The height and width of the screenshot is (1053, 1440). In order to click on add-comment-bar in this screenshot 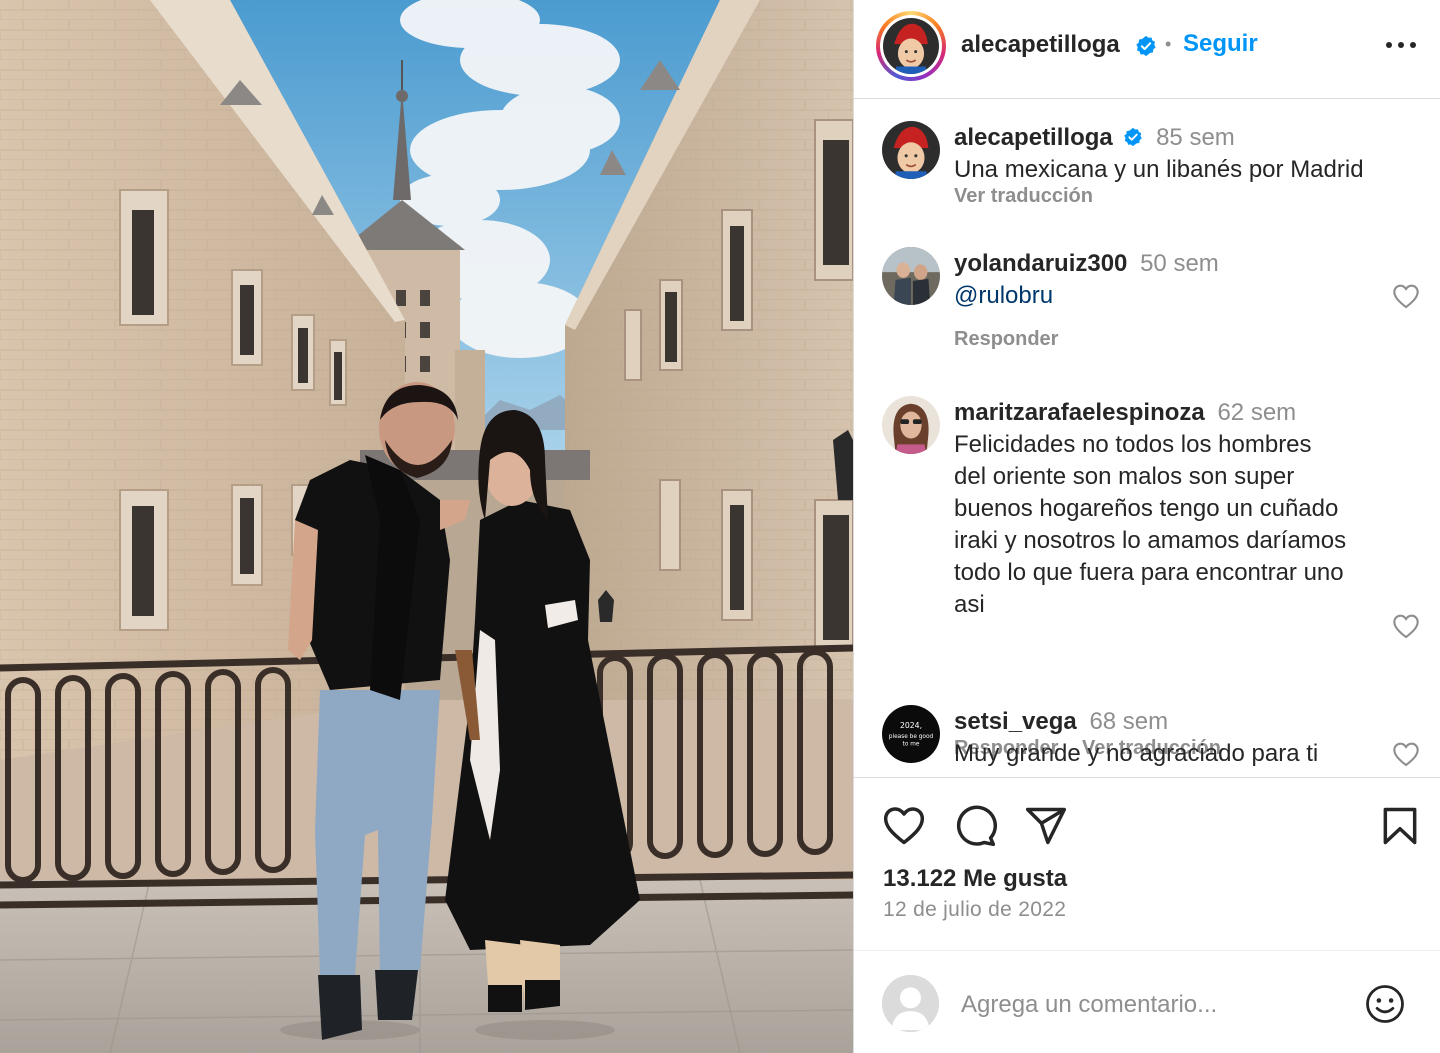, I will do `click(1147, 1001)`.